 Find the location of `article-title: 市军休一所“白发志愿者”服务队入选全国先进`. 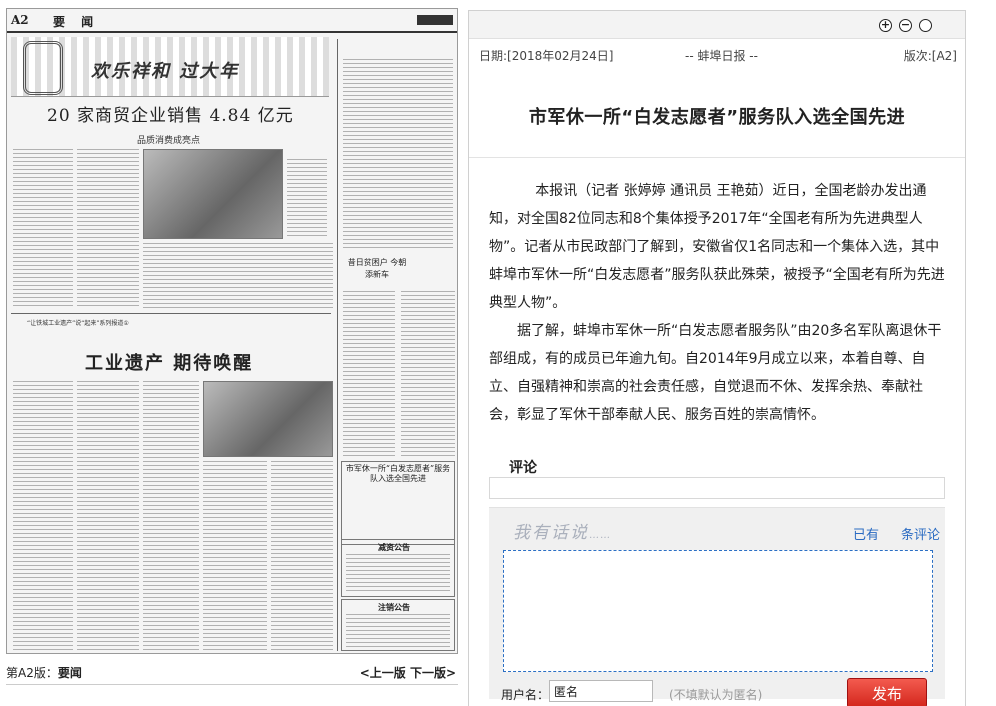

article-title: 市军休一所“白发志愿者”服务队入选全国先进 is located at coordinates (717, 117).